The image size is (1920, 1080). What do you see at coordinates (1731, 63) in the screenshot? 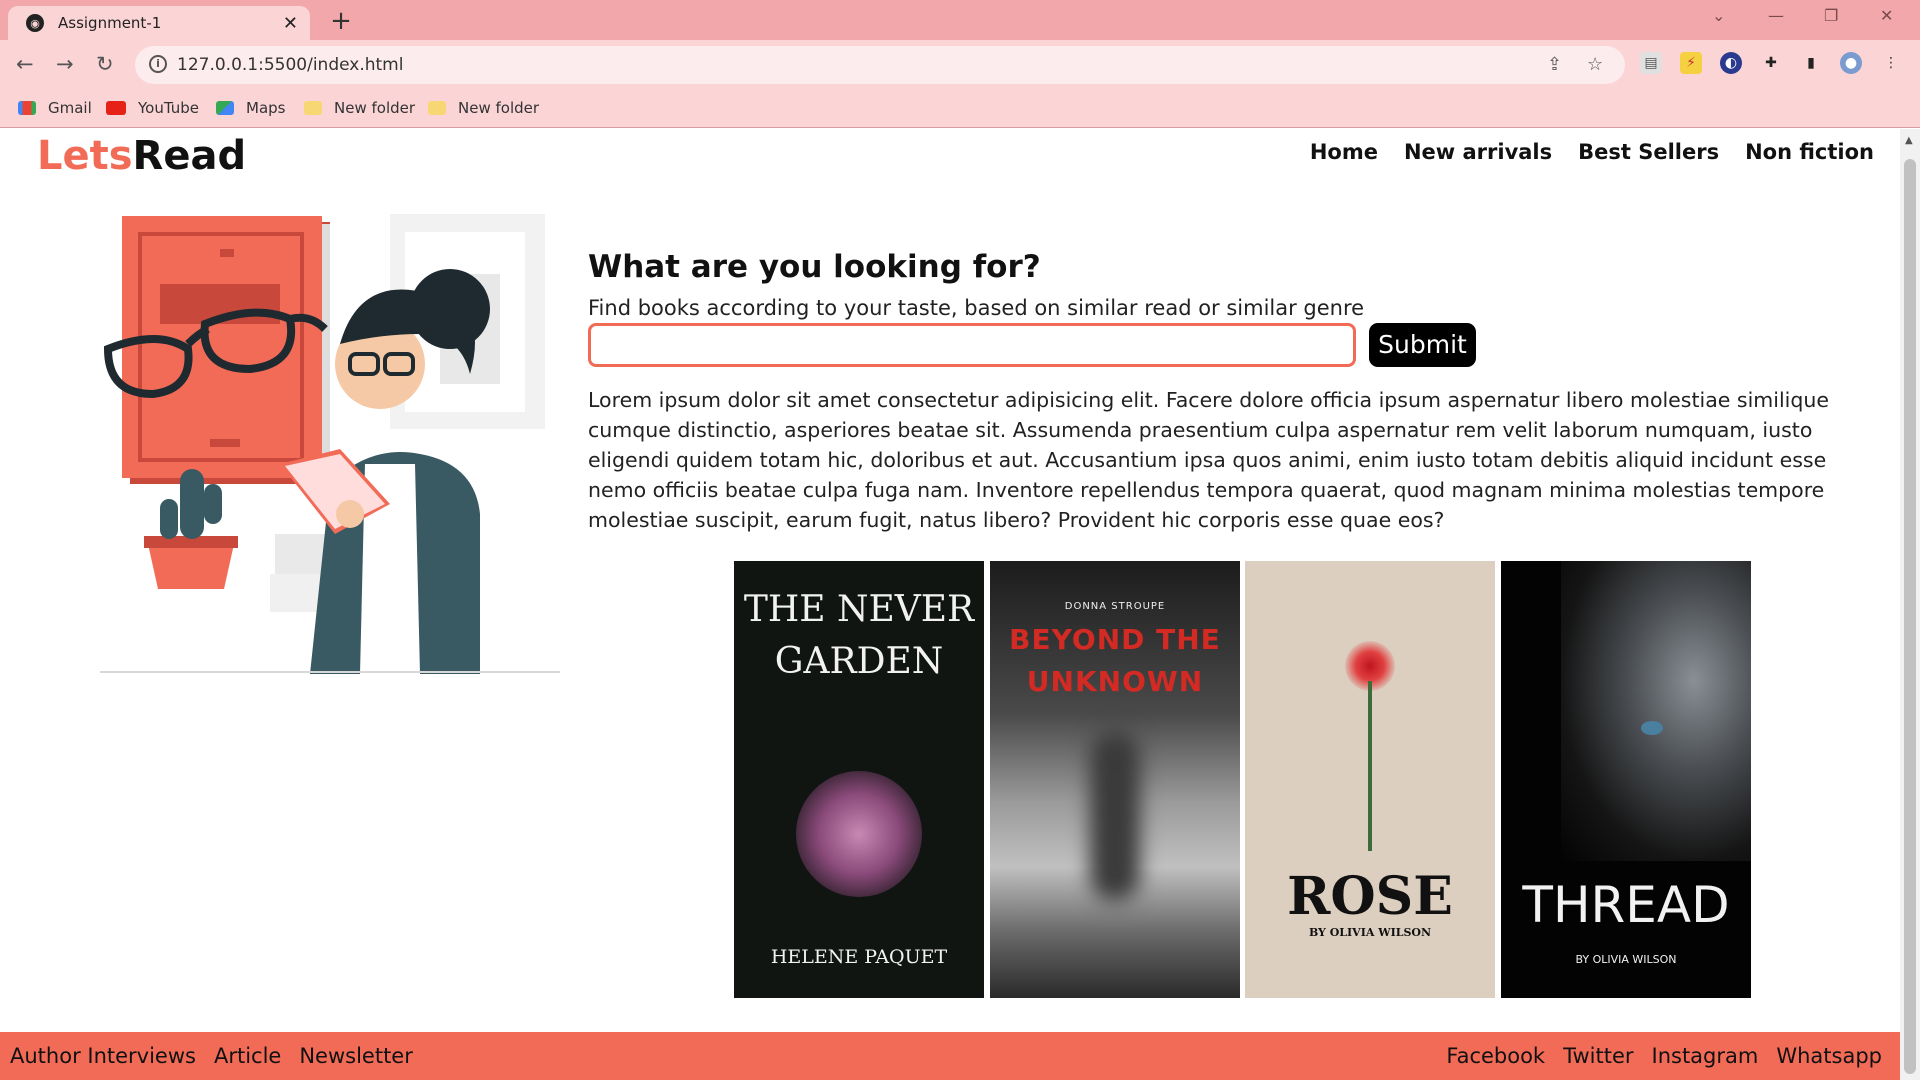
I see `extension-circle-icon: ◐` at bounding box center [1731, 63].